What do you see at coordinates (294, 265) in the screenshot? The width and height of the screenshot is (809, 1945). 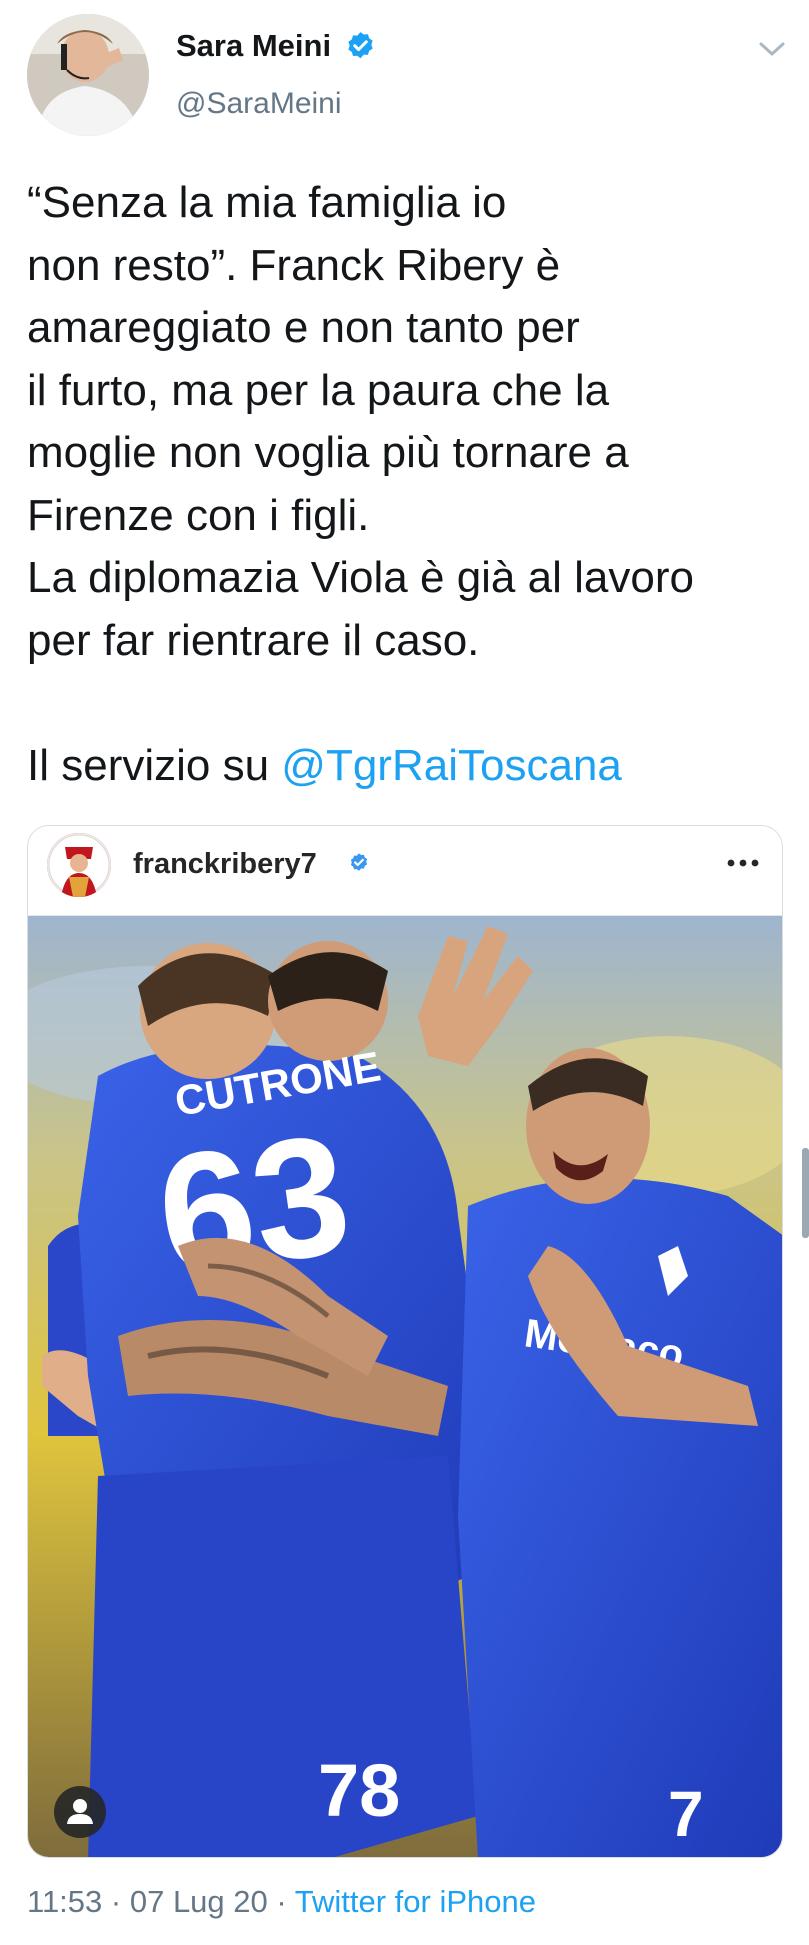 I see `tweet-text-line: non resto”. Franck Ribery è` at bounding box center [294, 265].